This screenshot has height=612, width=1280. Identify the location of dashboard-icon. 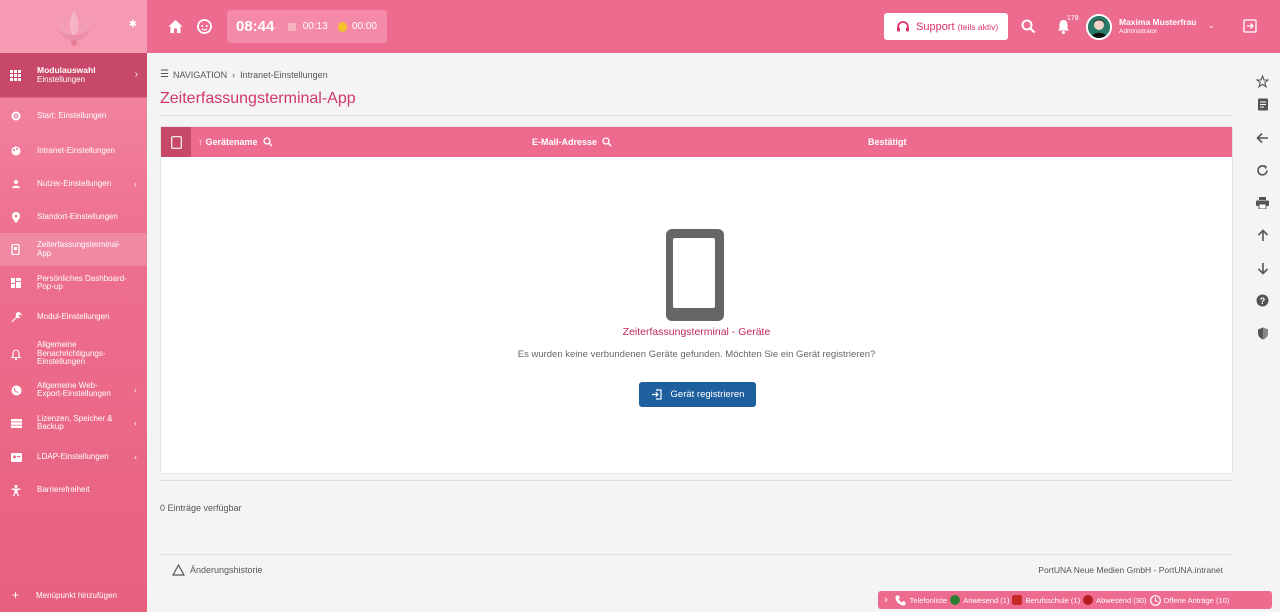
(16, 283).